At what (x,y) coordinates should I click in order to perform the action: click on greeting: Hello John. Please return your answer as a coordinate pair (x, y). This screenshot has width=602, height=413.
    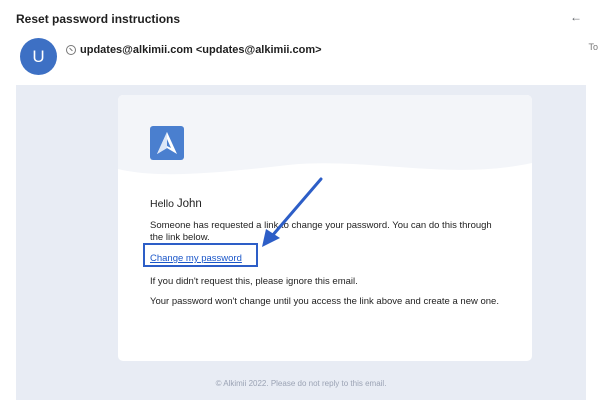
    Looking at the image, I should click on (176, 204).